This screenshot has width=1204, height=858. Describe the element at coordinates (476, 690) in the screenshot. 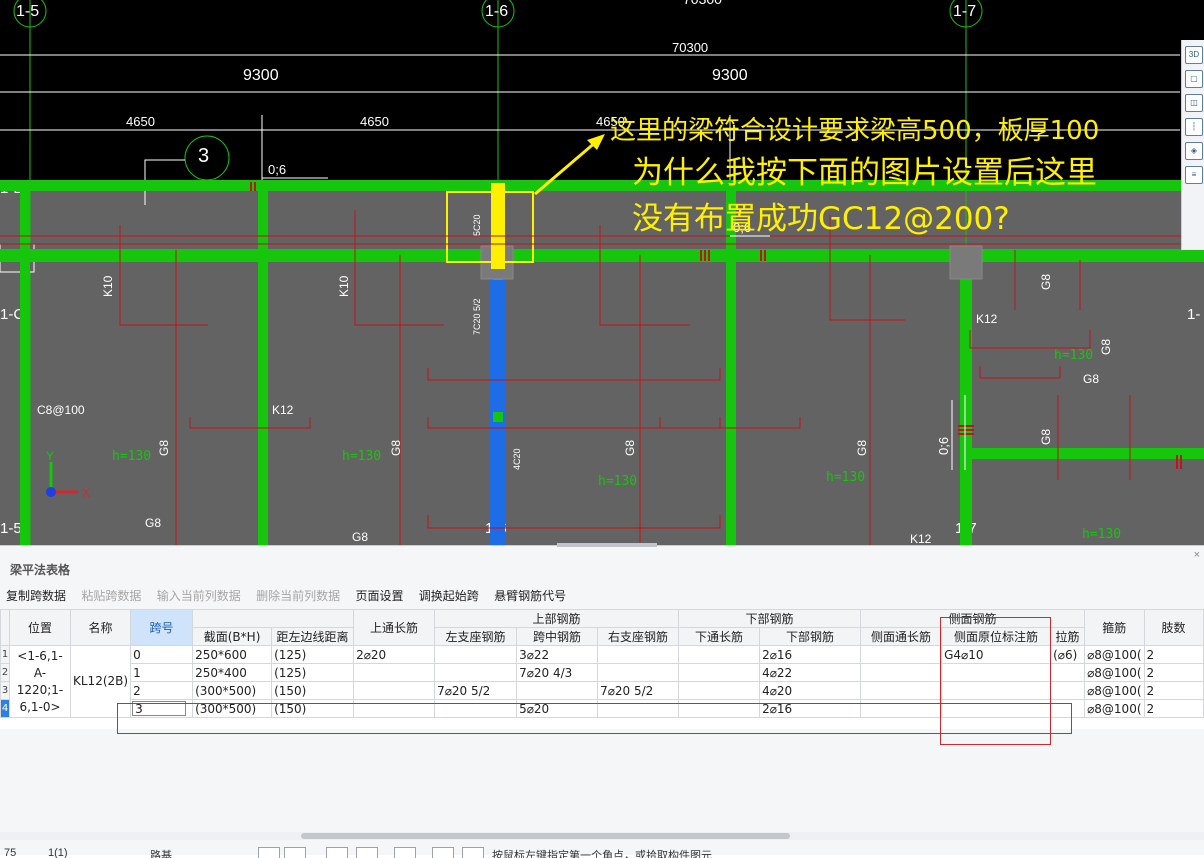

I see `cell-left-support: 7⌀20 5/2` at that location.